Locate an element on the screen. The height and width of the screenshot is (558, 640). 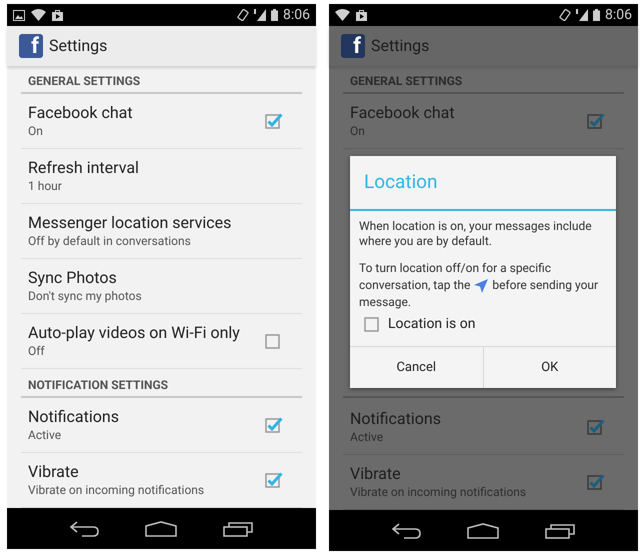
location-checkbox: Location is on is located at coordinates (483, 324).